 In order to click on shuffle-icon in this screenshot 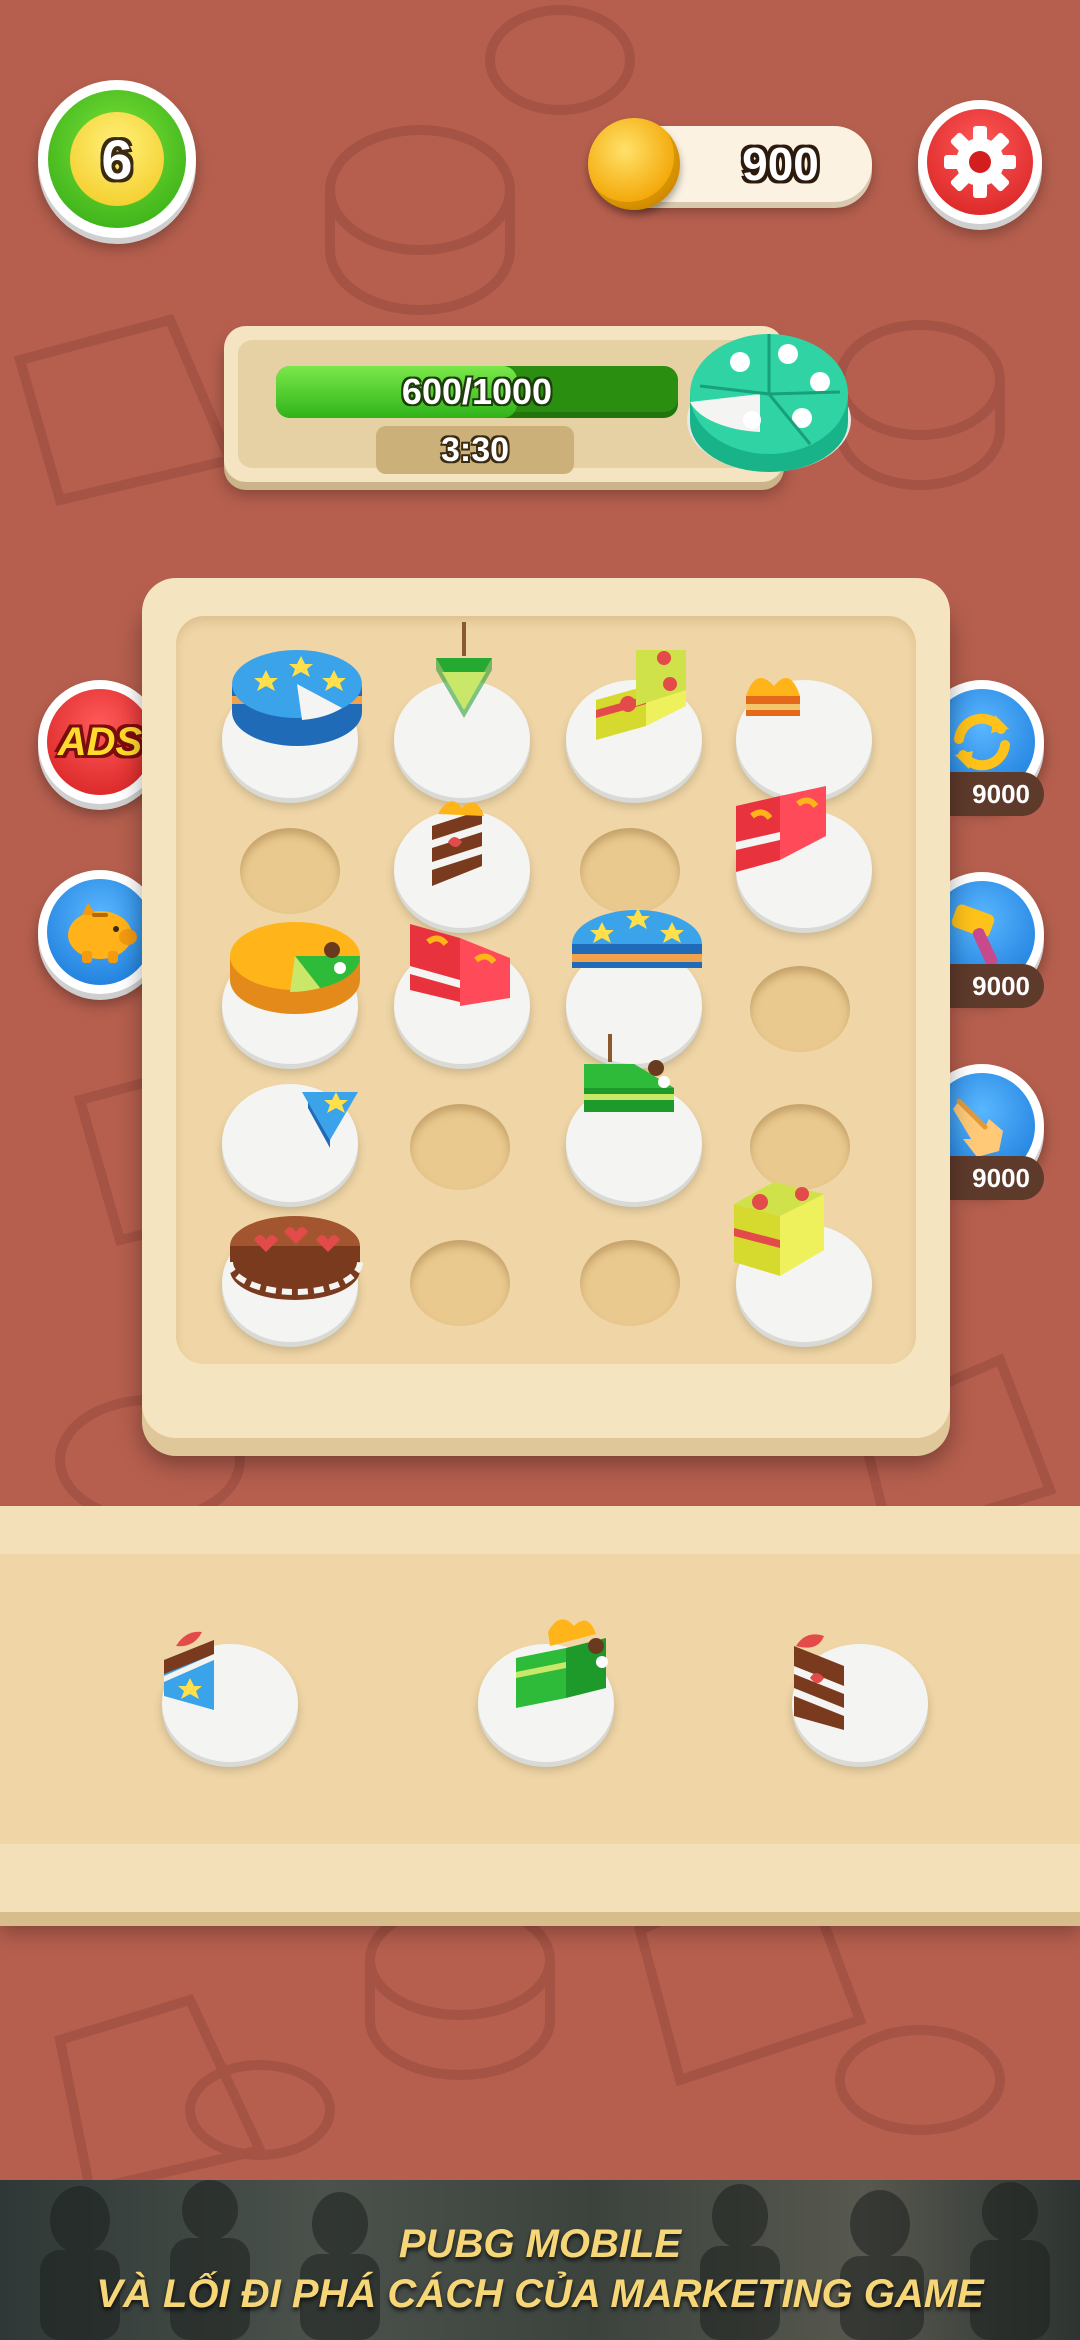, I will do `click(982, 742)`.